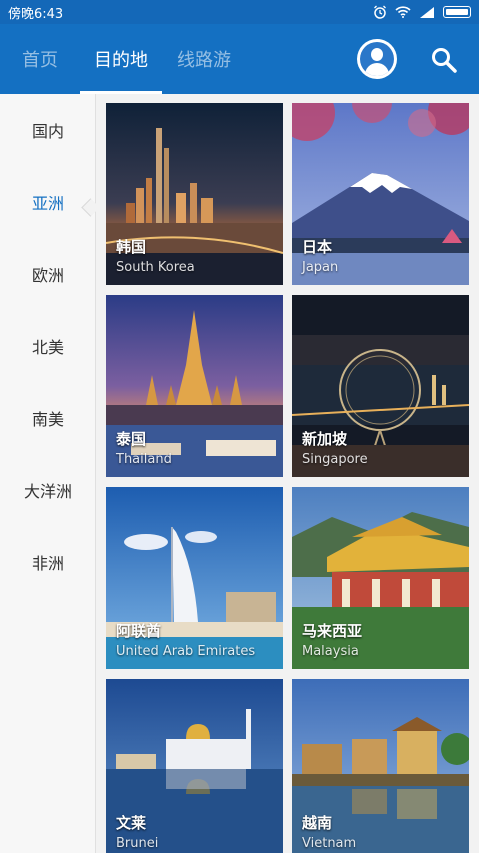 The height and width of the screenshot is (853, 479). I want to click on destination-name-en: Singapore, so click(335, 459).